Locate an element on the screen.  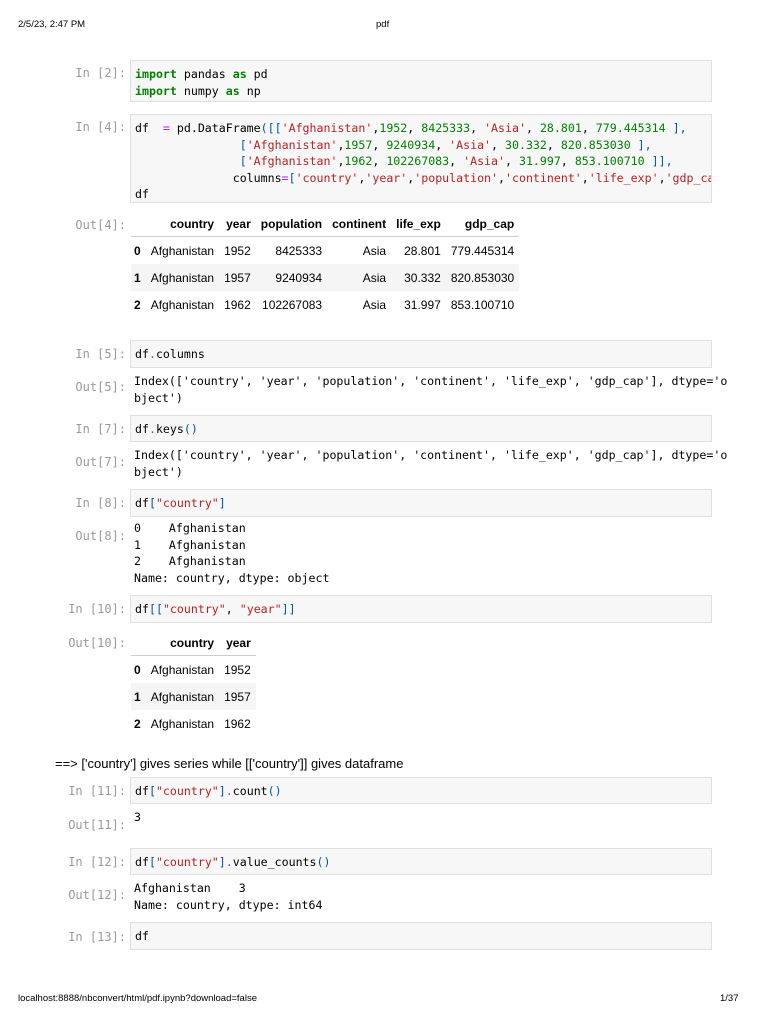
code-token: import is located at coordinates (156, 74).